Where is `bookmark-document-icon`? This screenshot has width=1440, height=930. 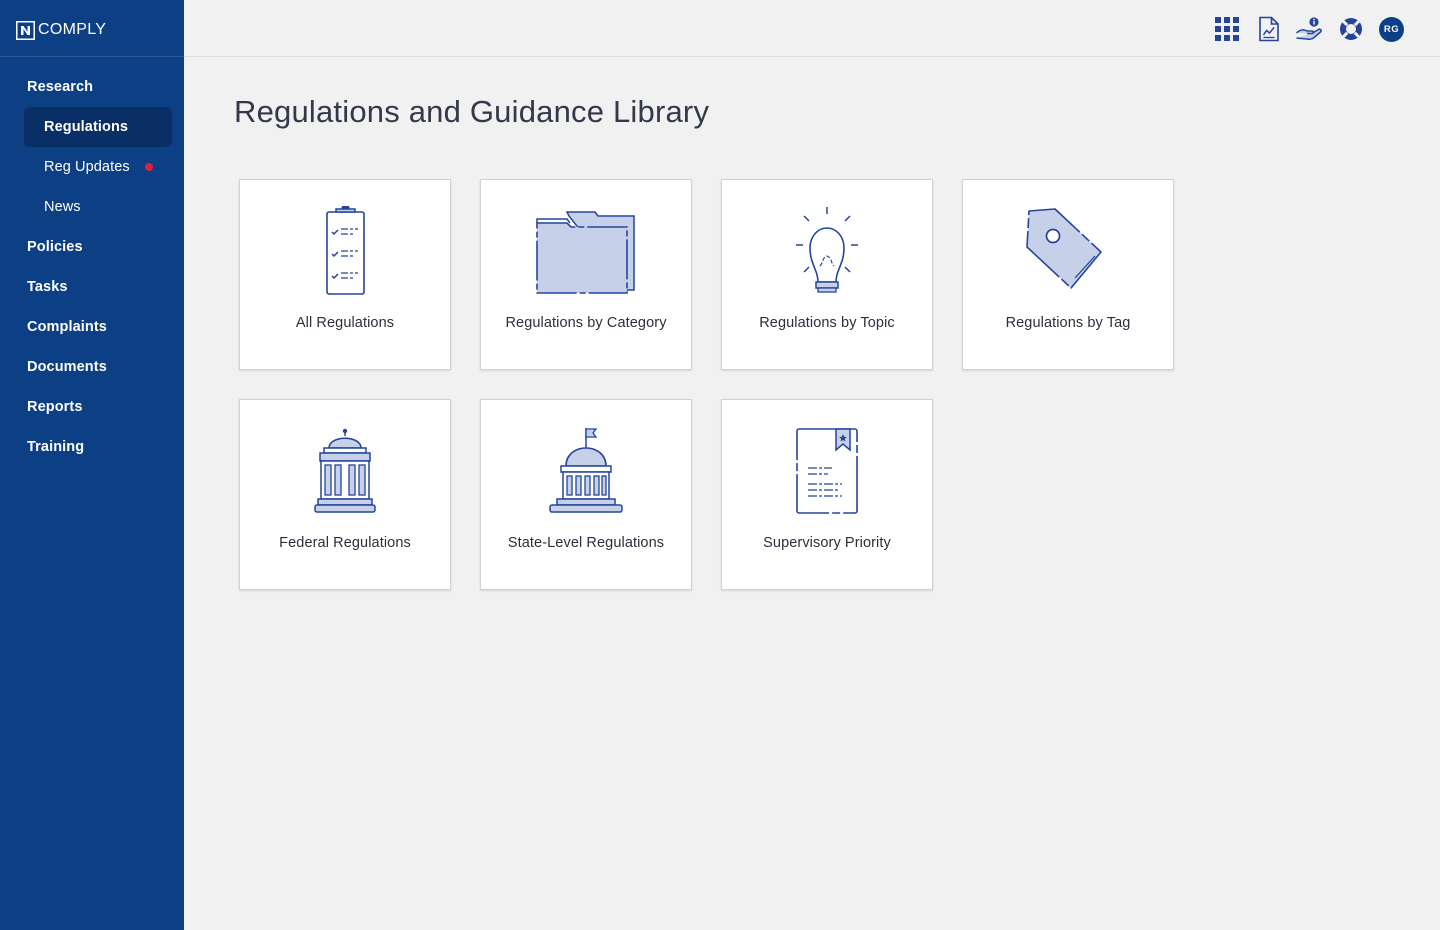
bookmark-document-icon is located at coordinates (827, 471).